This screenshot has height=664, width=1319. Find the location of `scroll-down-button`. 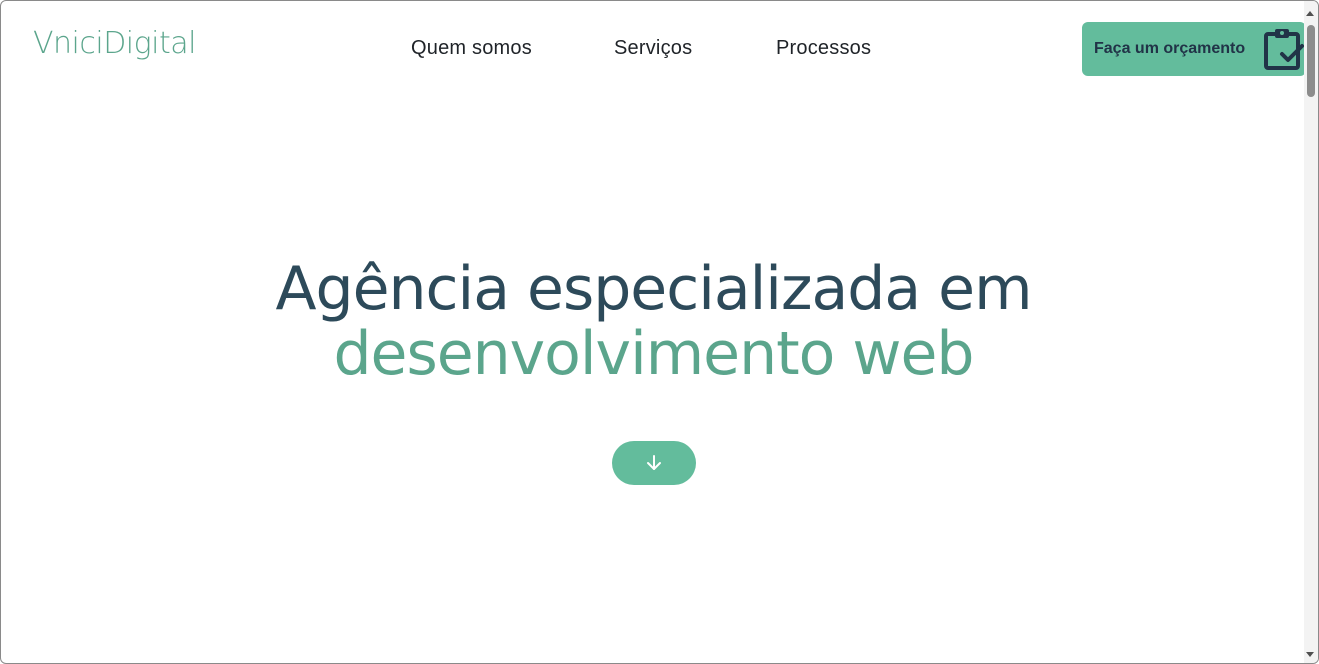

scroll-down-button is located at coordinates (654, 463).